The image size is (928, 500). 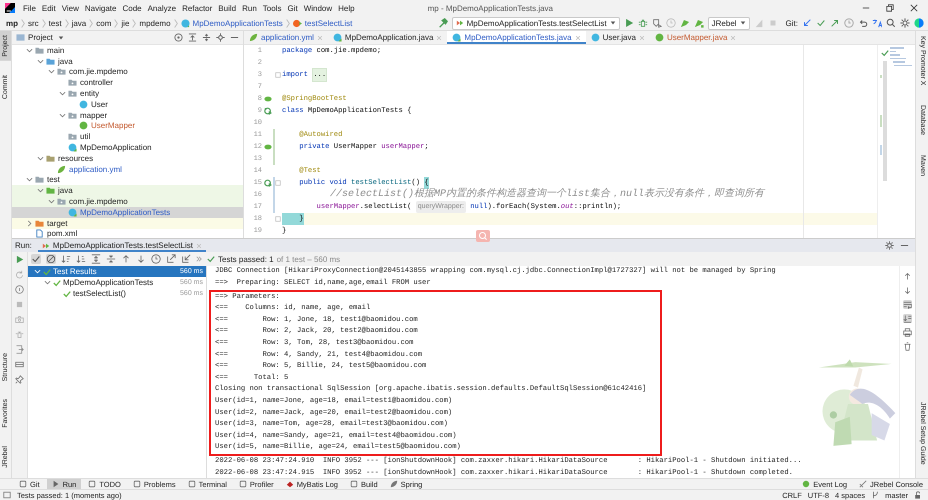 What do you see at coordinates (162, 8) in the screenshot?
I see `menu-item: Analyze` at bounding box center [162, 8].